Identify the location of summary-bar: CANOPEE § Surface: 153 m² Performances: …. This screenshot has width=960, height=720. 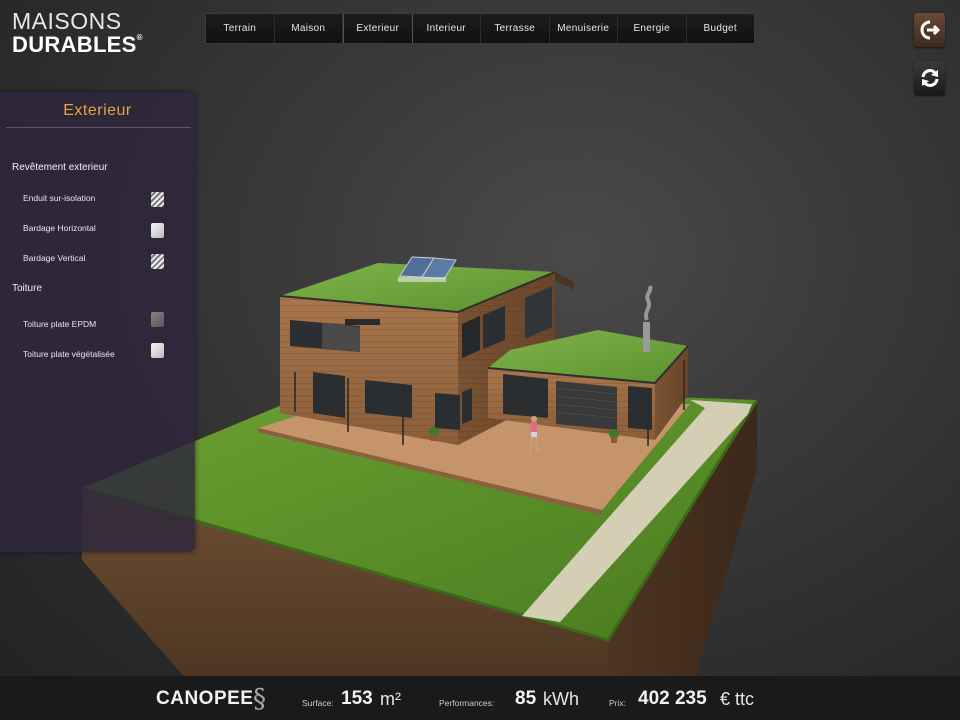
(480, 698).